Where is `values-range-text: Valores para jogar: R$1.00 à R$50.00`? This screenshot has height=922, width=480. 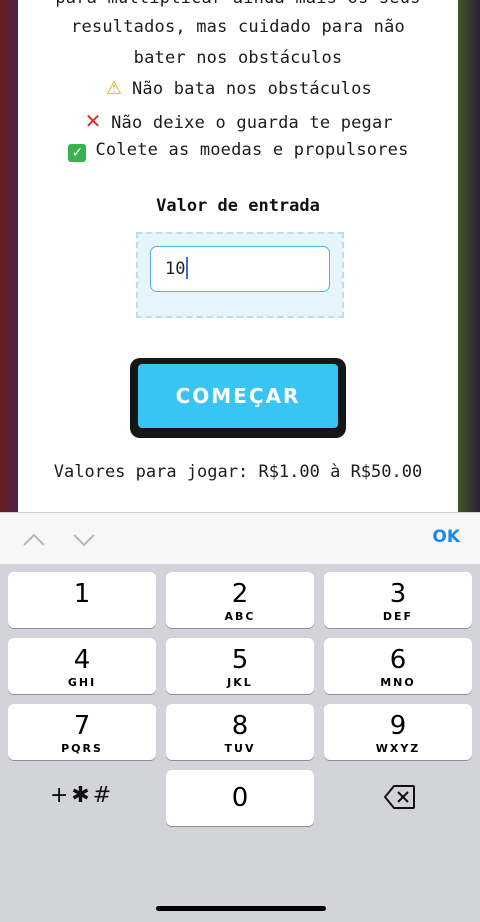
values-range-text: Valores para jogar: R$1.00 à R$50.00 is located at coordinates (238, 472).